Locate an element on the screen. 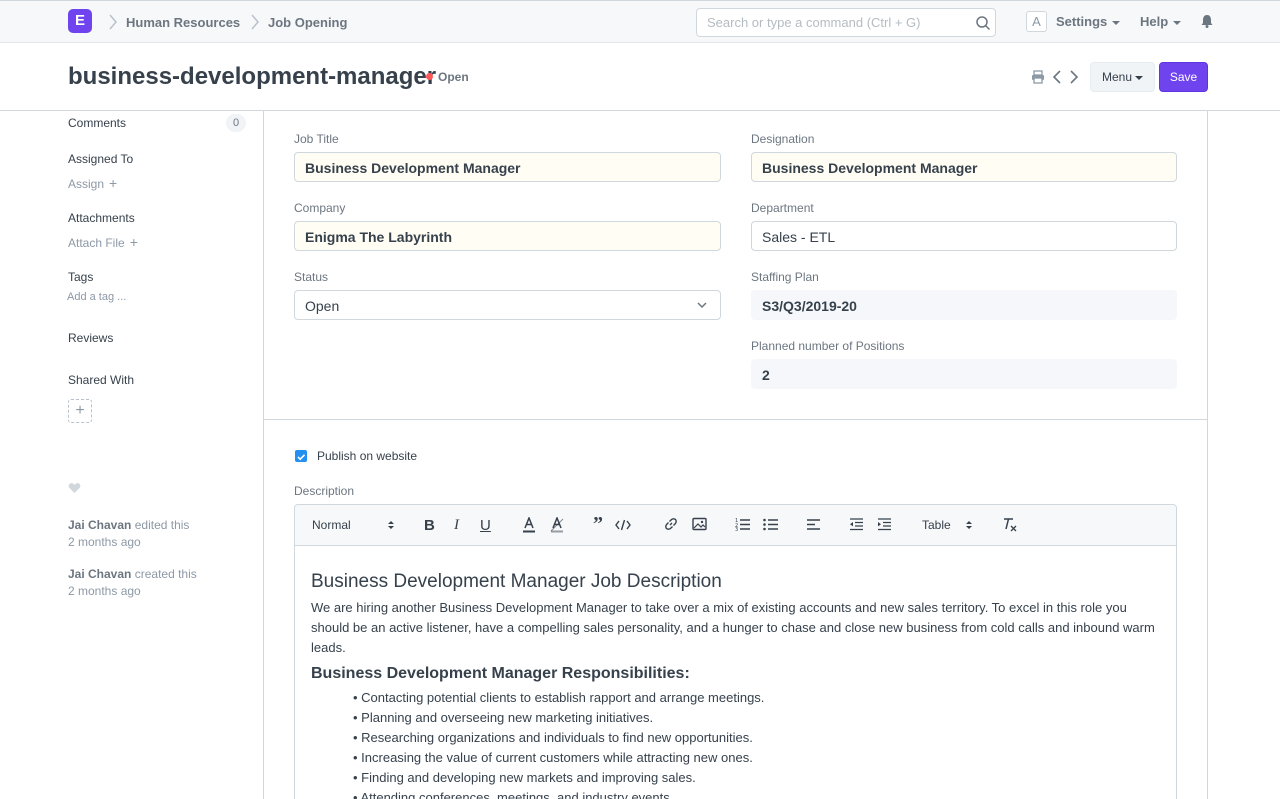  sidebar-shared-with-label: Shared With is located at coordinates (101, 380).